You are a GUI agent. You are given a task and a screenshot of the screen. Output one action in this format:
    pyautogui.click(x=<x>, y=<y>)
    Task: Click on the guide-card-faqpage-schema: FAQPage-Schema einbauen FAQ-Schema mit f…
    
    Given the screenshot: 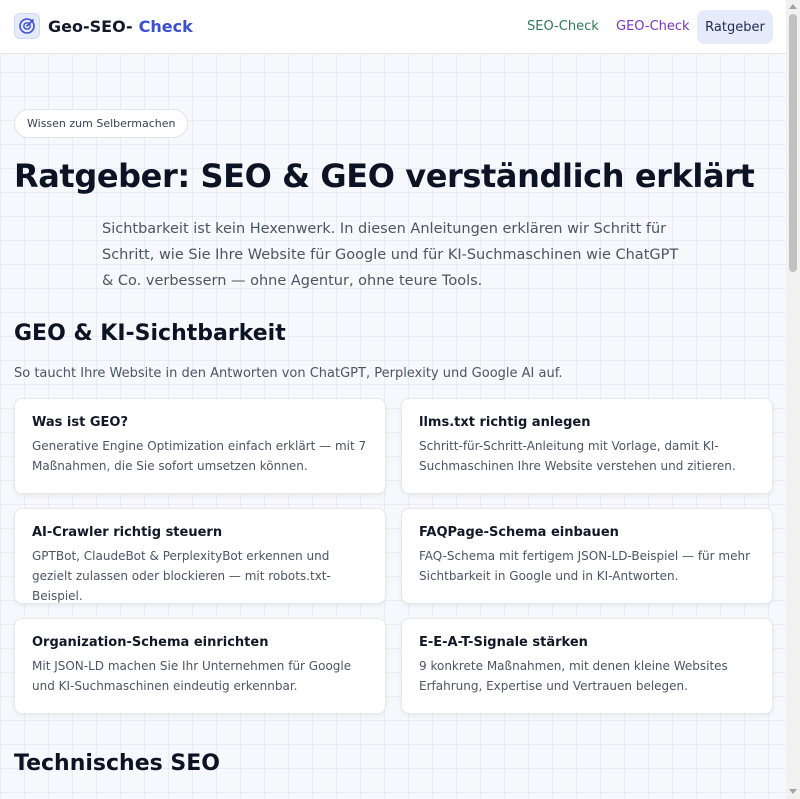 What is the action you would take?
    pyautogui.click(x=587, y=556)
    